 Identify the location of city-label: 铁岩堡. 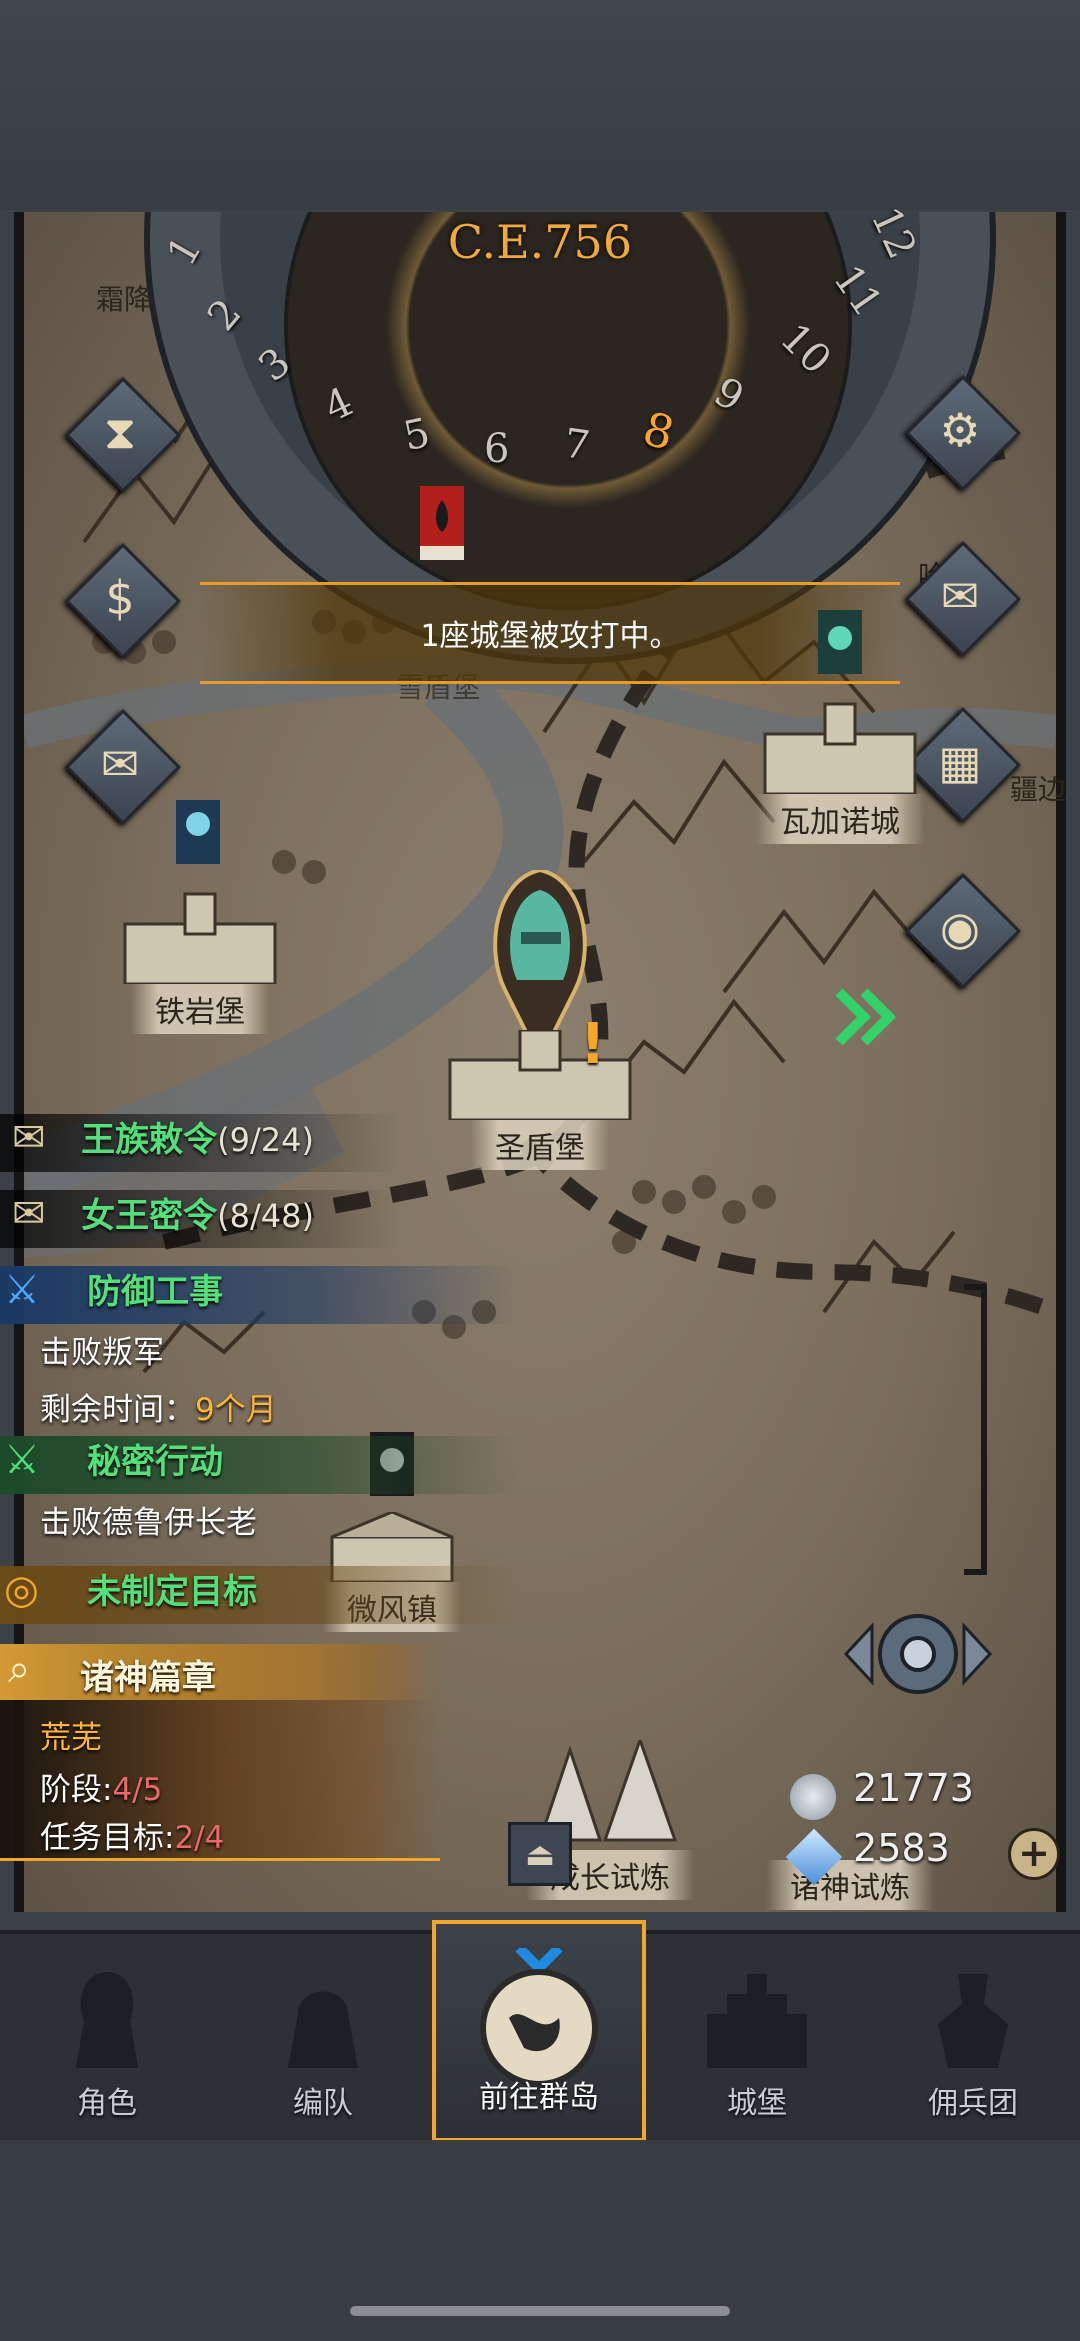
(200, 1009).